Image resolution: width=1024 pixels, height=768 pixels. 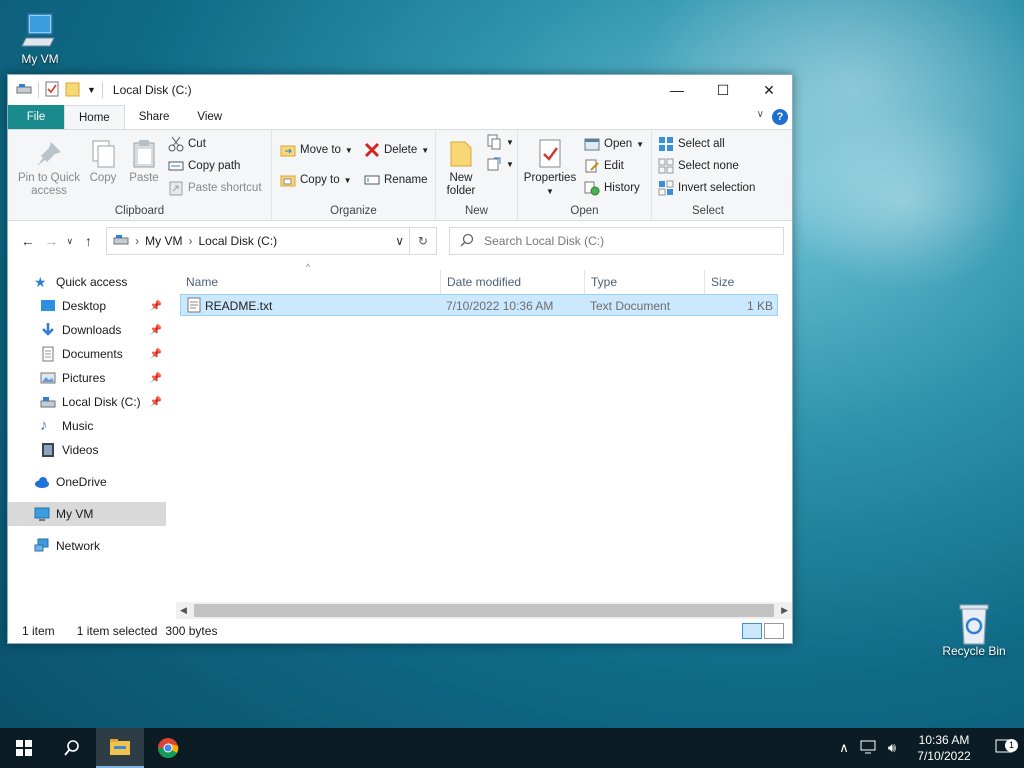 I want to click on breadcrumb-local-disk: Local Disk (C:), so click(x=238, y=241).